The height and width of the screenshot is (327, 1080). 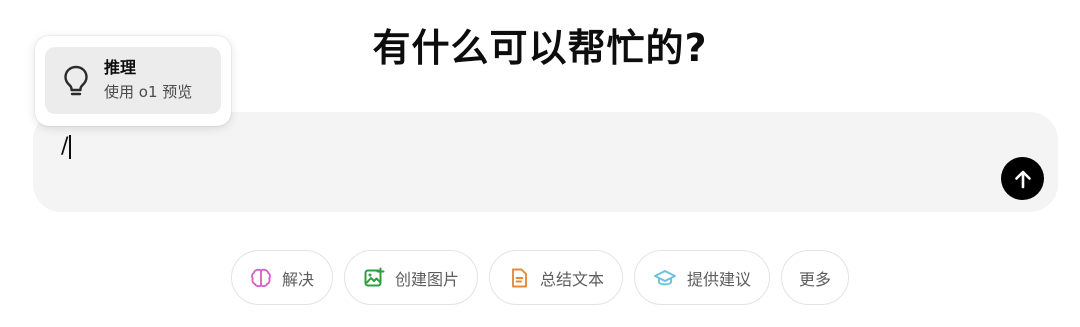 I want to click on chip-solve: 解决, so click(x=281, y=277).